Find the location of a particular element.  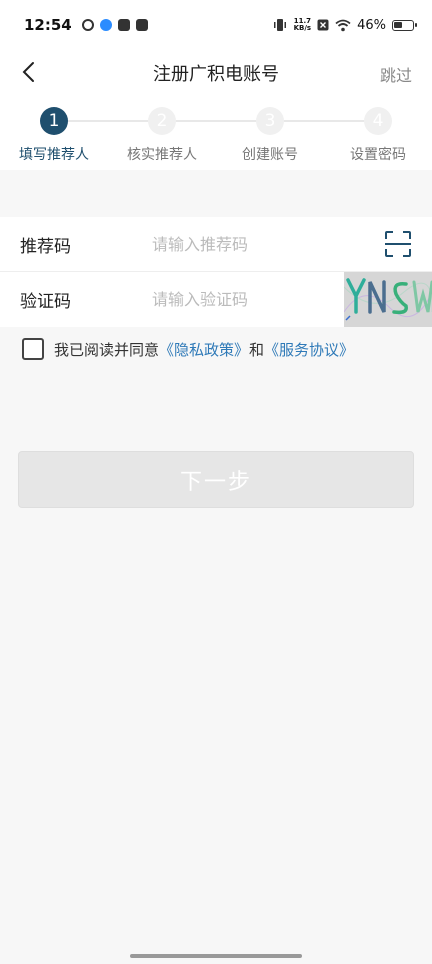

message-notification-icon is located at coordinates (141, 25).